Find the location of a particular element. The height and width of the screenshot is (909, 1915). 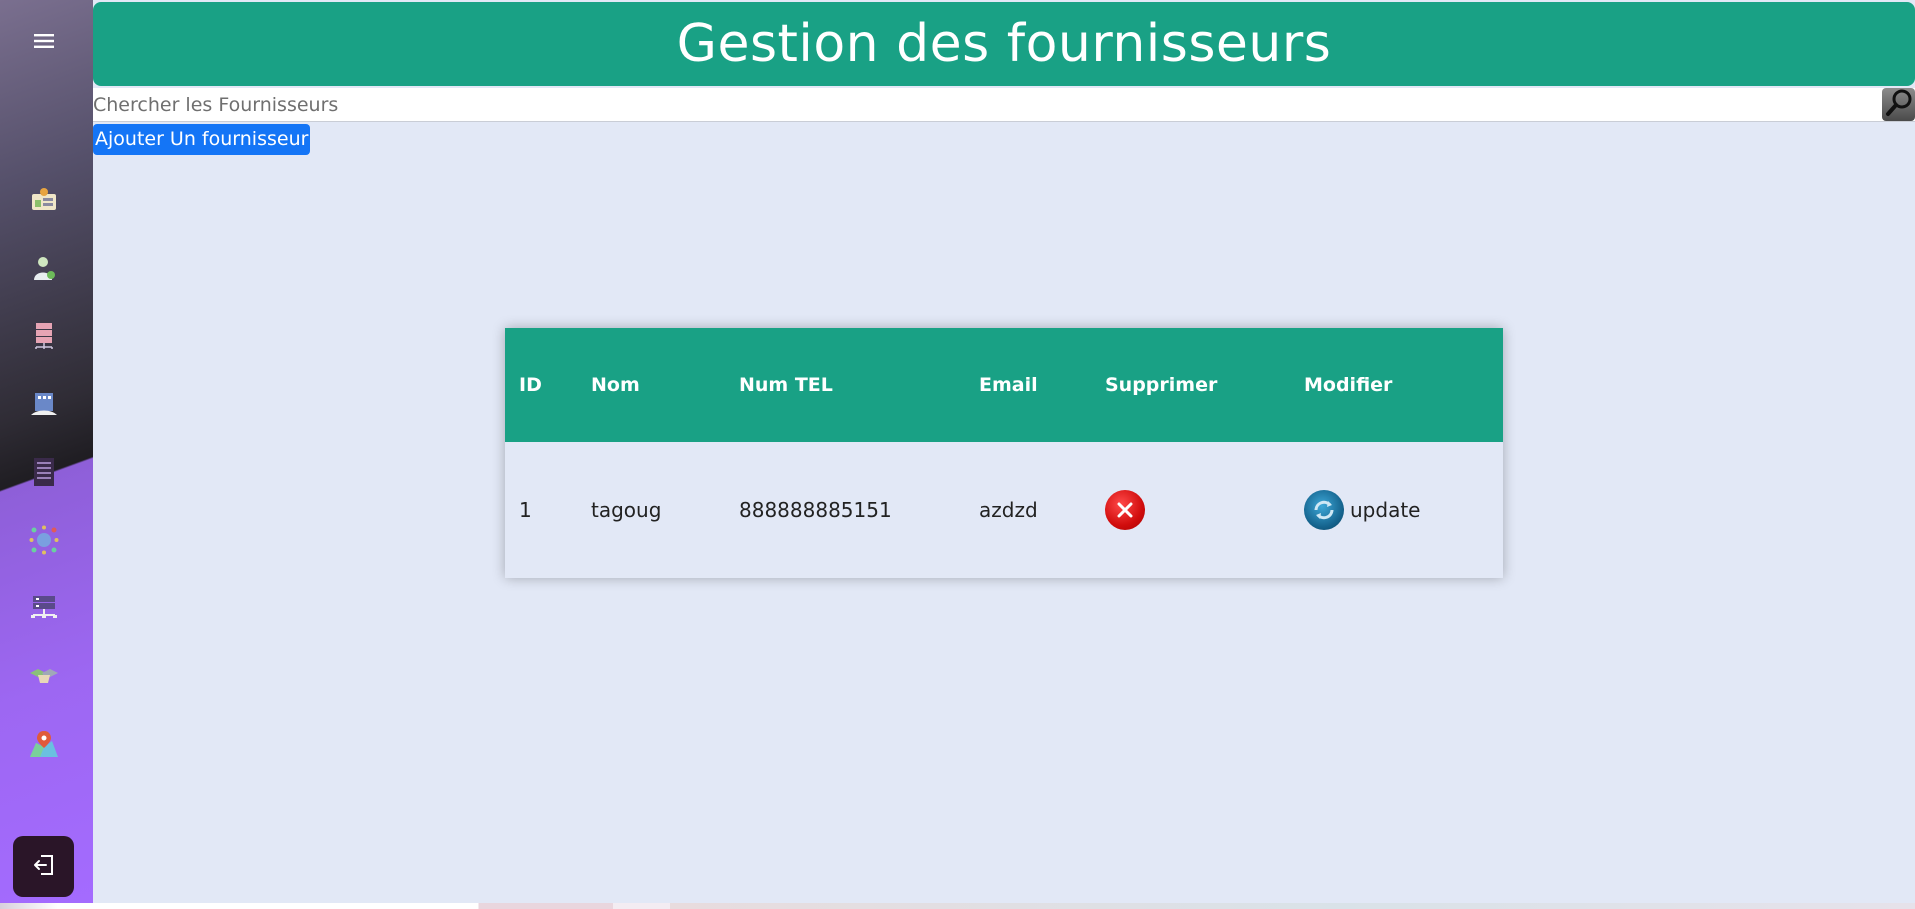

column-header-tel: Num TEL is located at coordinates (786, 385).